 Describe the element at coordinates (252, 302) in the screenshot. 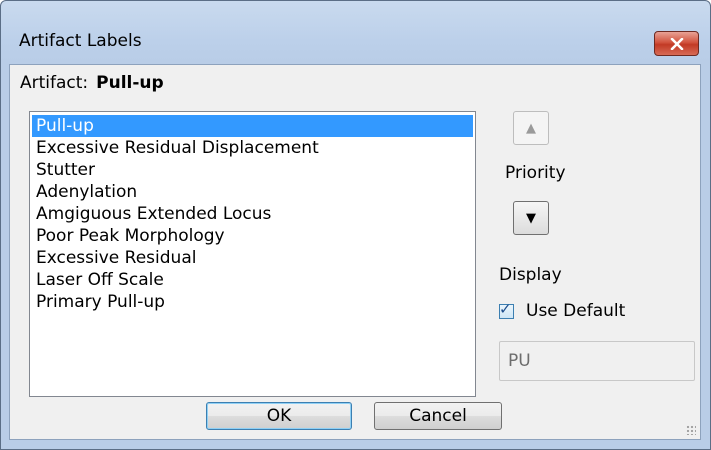

I see `list-item: Primary Pull-up` at that location.